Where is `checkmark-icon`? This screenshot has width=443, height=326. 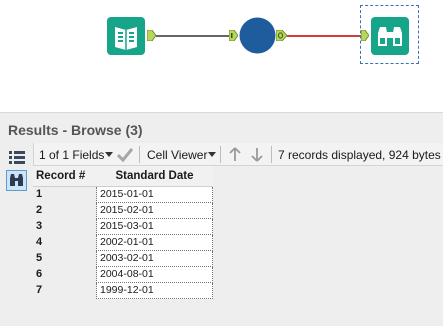
checkmark-icon is located at coordinates (125, 154).